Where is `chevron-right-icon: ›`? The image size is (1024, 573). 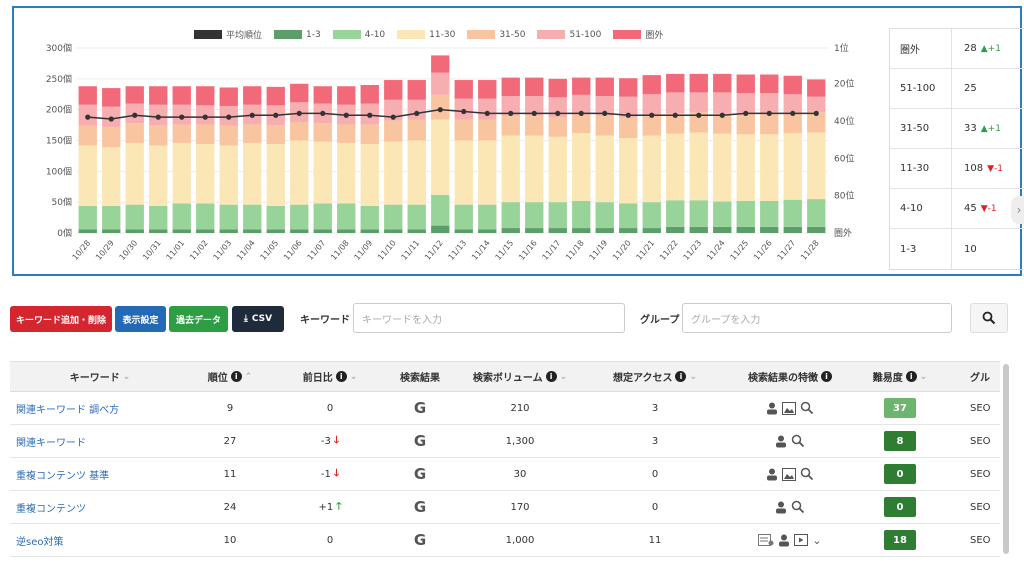 chevron-right-icon: › is located at coordinates (1017, 210).